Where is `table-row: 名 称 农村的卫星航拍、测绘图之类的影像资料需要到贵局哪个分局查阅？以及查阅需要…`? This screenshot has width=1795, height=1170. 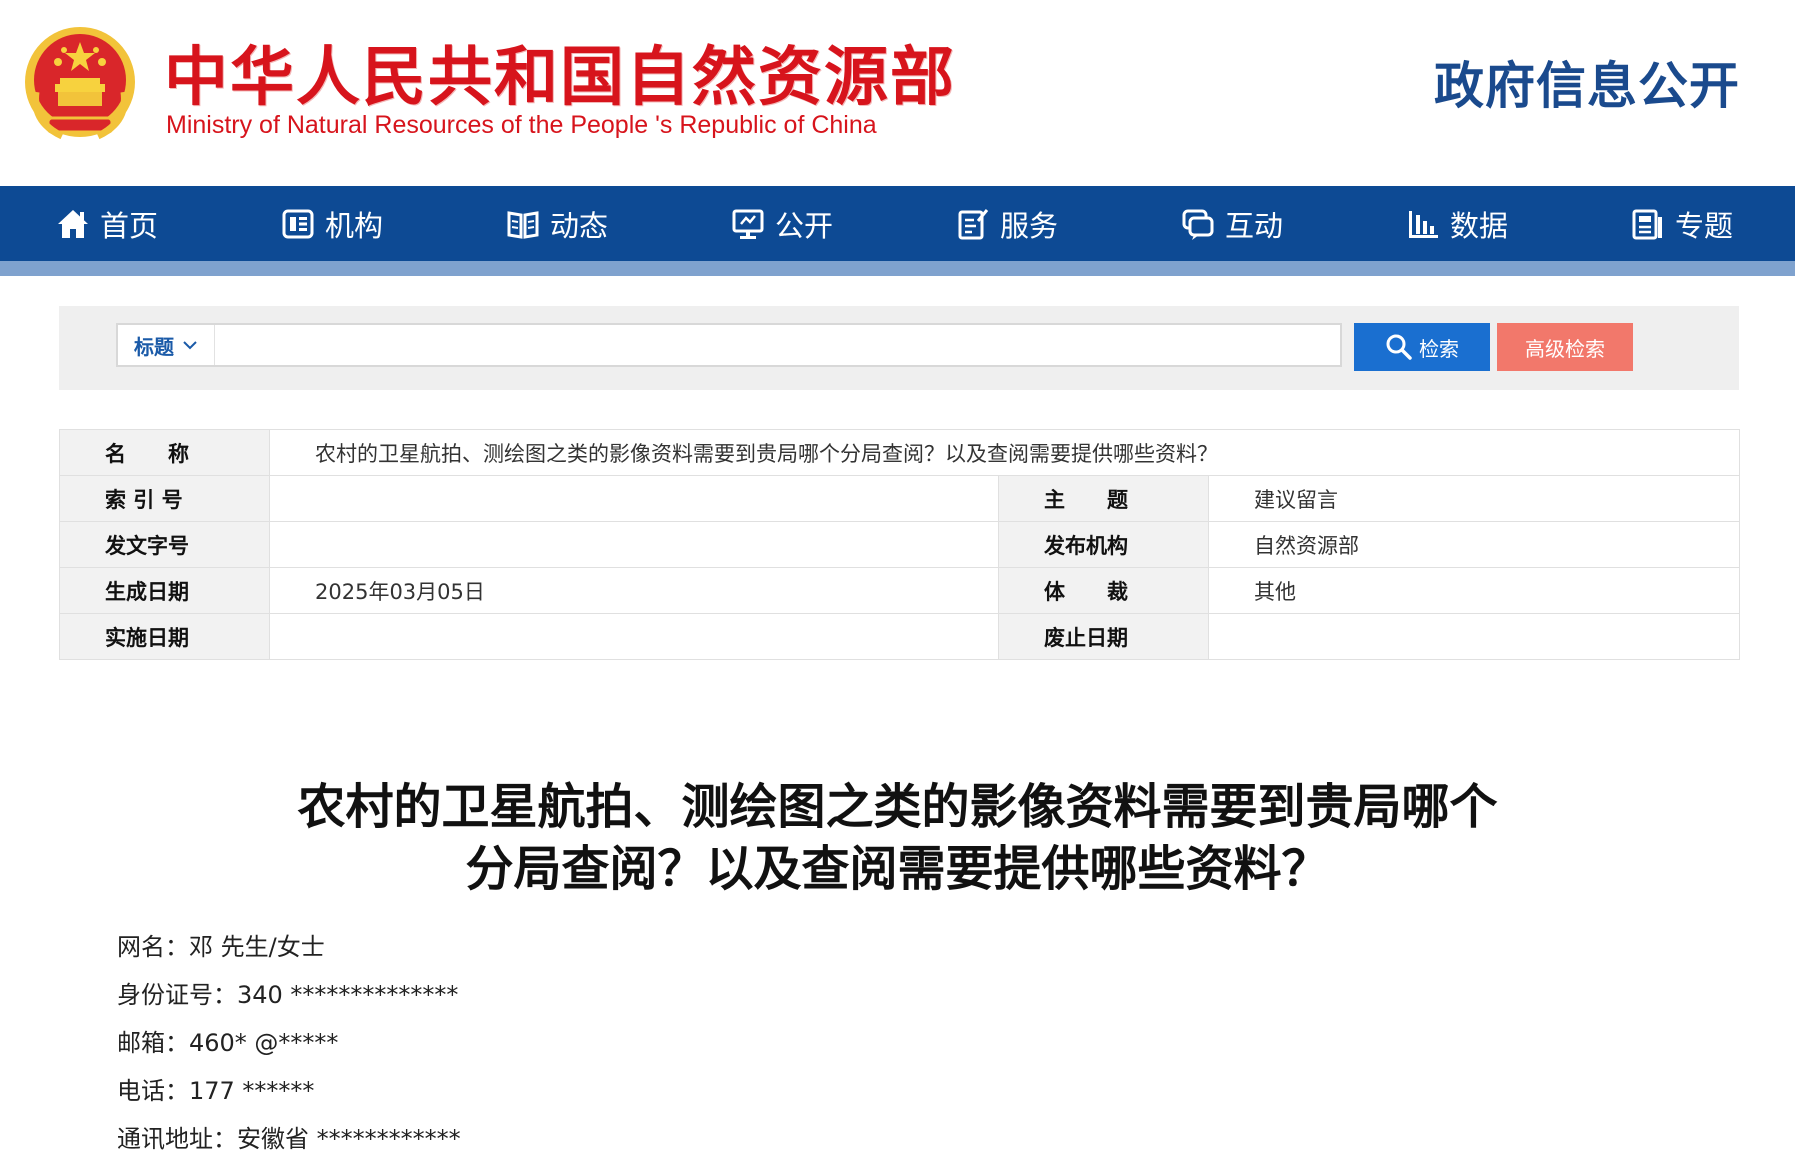
table-row: 名 称 农村的卫星航拍、测绘图之类的影像资料需要到贵局哪个分局查阅？以及查阅需要… is located at coordinates (900, 452).